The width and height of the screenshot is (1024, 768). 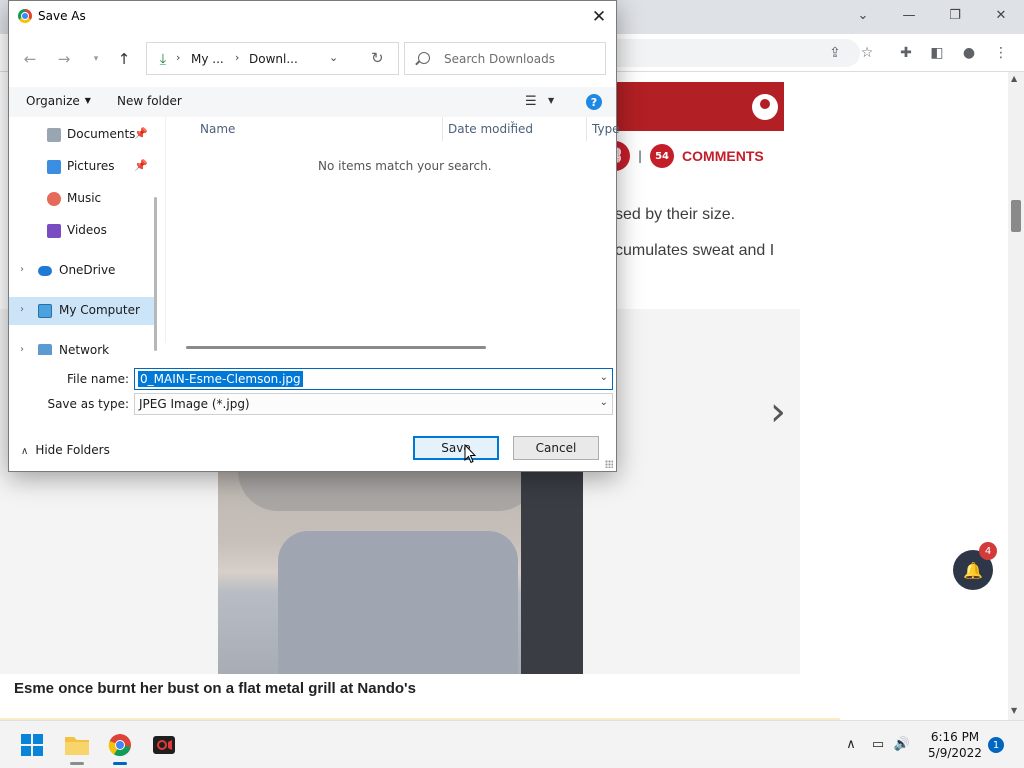 I want to click on menu-icon: ⋮, so click(x=1001, y=53).